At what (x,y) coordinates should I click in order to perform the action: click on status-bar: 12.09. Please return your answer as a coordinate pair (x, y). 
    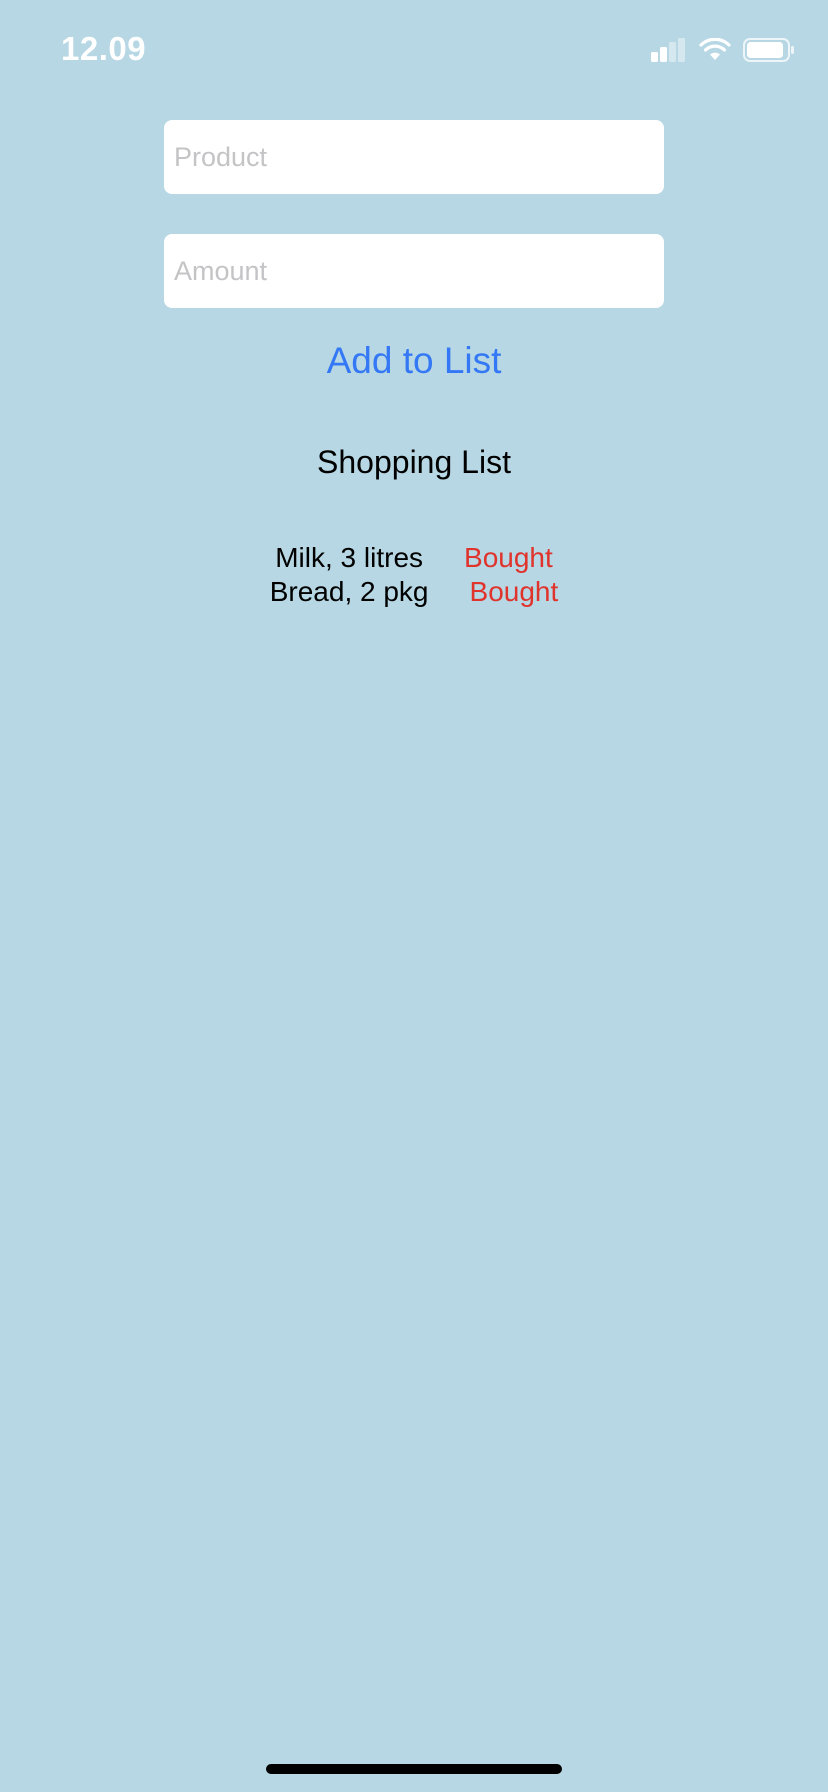
    Looking at the image, I should click on (414, 50).